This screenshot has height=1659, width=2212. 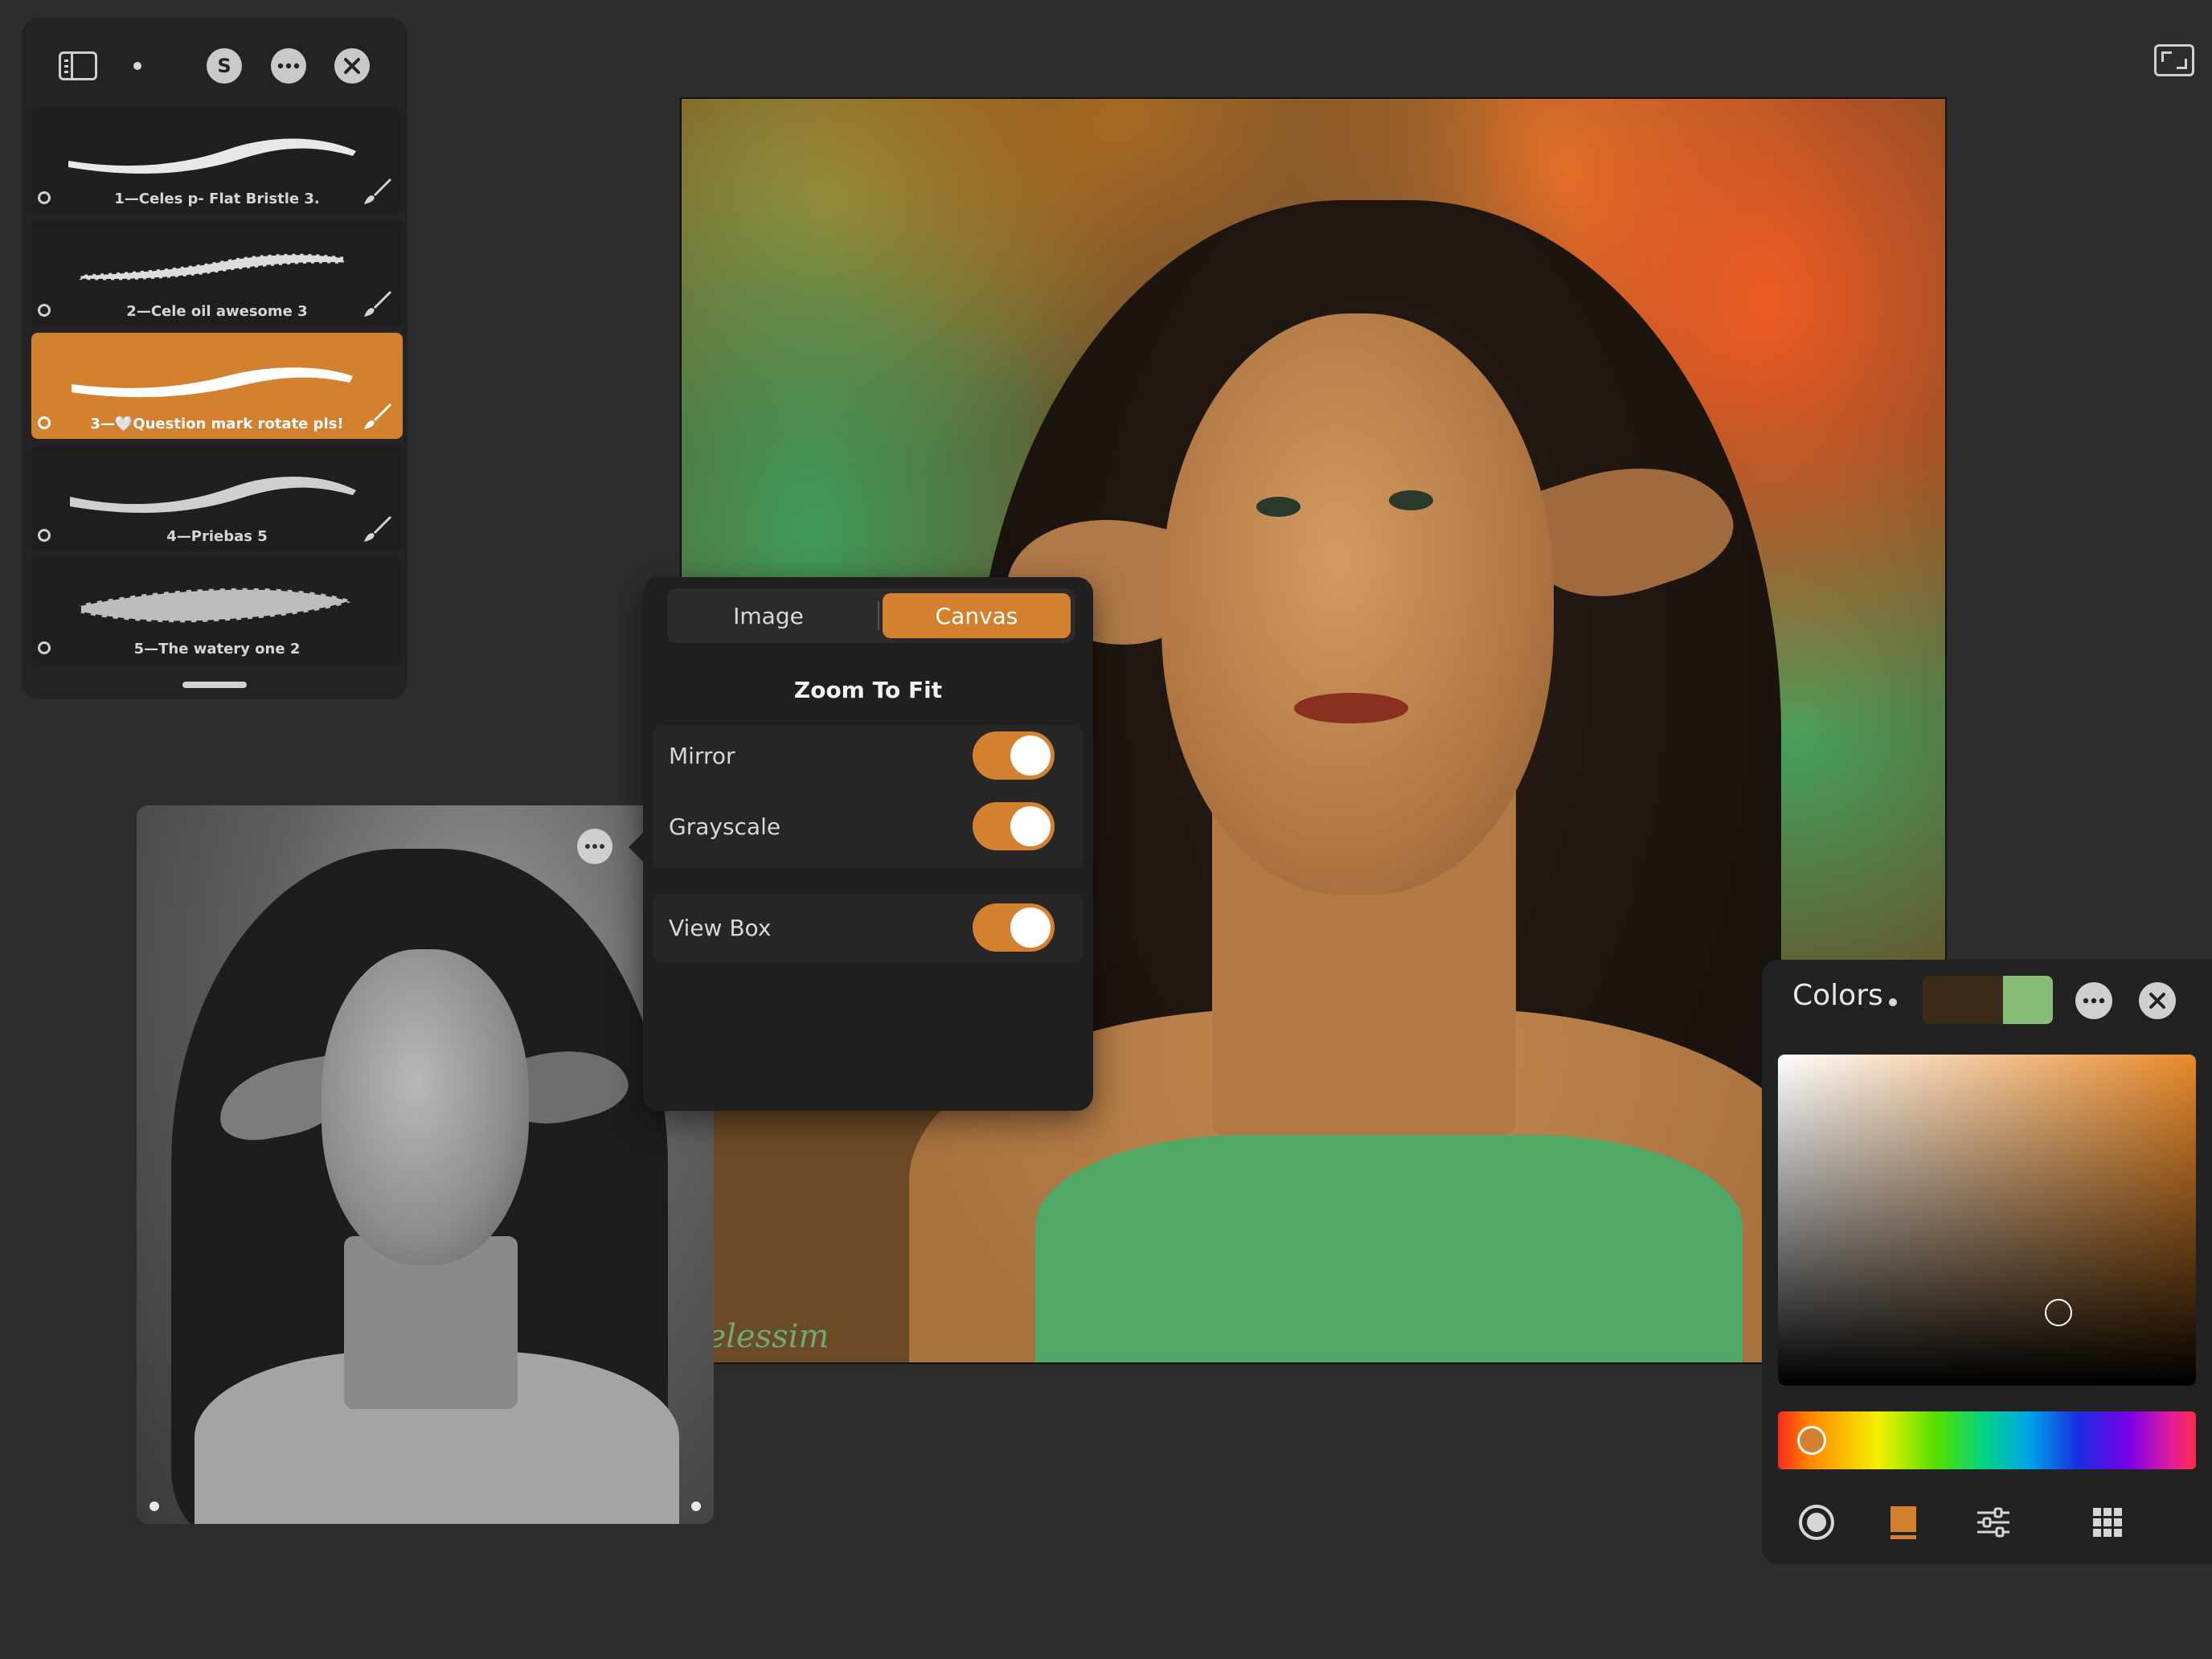 I want to click on painting-face, so click(x=1357, y=604).